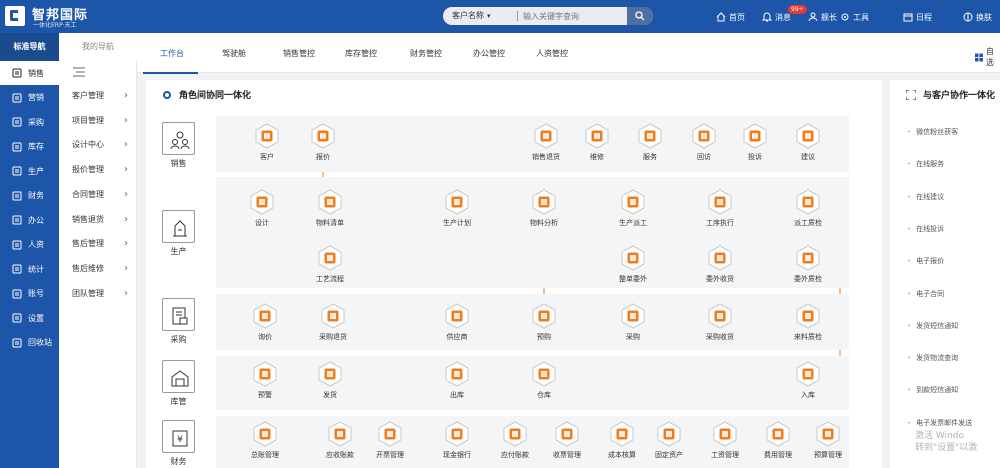 This screenshot has width=1000, height=468. Describe the element at coordinates (29, 147) in the screenshot. I see `sidebar-item-3: 库存` at that location.